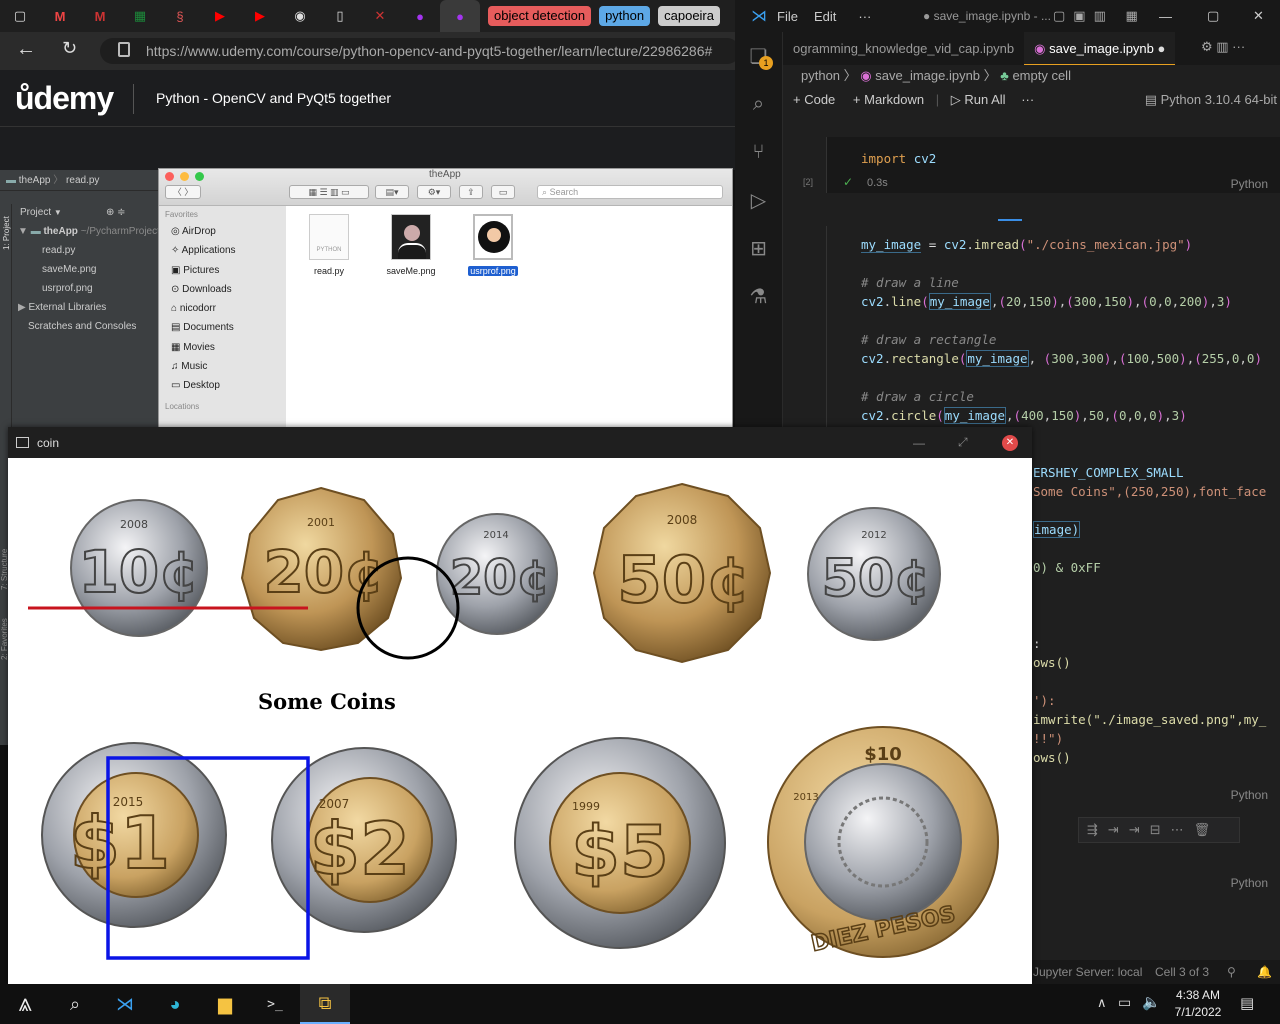  What do you see at coordinates (329, 192) in the screenshot?
I see `view-switcher: ▦ ☰ ▥ ▭` at bounding box center [329, 192].